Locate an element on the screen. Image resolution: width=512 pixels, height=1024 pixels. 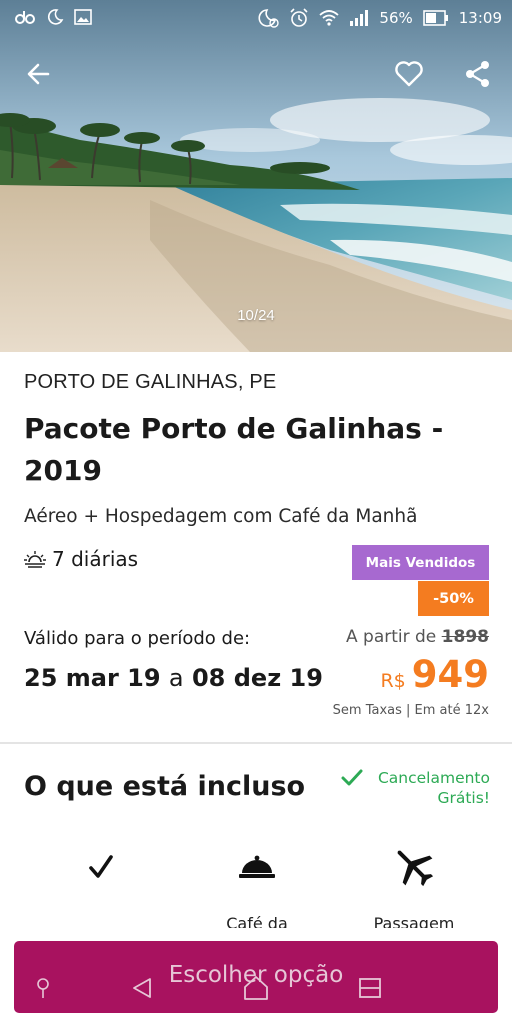
date-from: 25 mar 19 is located at coordinates (92, 678).